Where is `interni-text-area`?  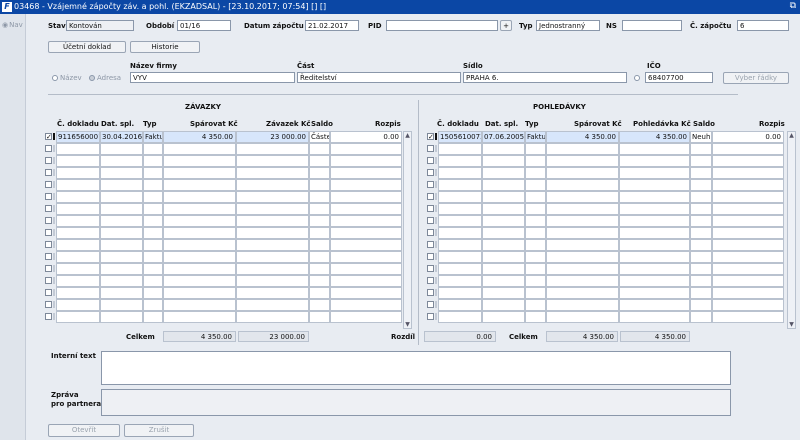 interni-text-area is located at coordinates (416, 368).